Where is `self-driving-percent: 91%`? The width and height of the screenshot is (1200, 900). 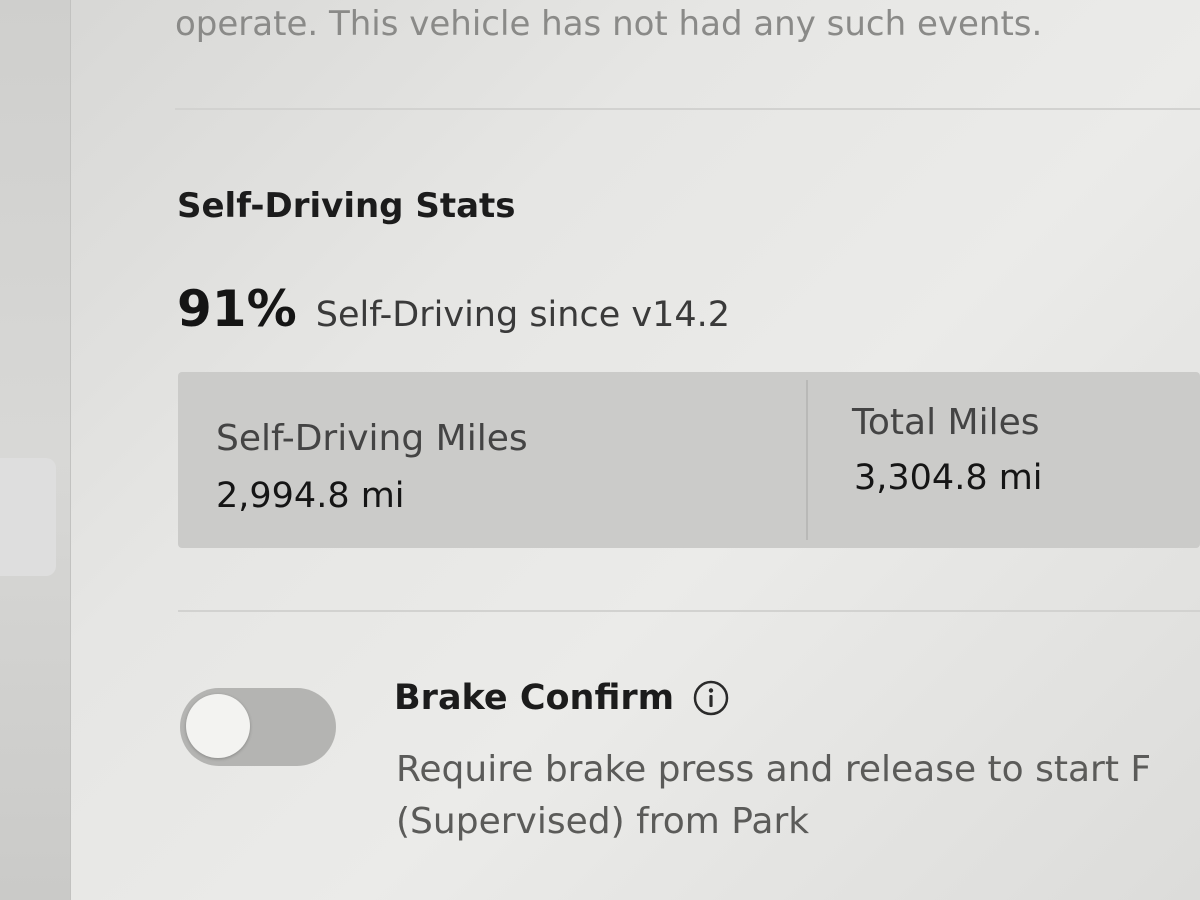
self-driving-percent: 91% is located at coordinates (237, 309).